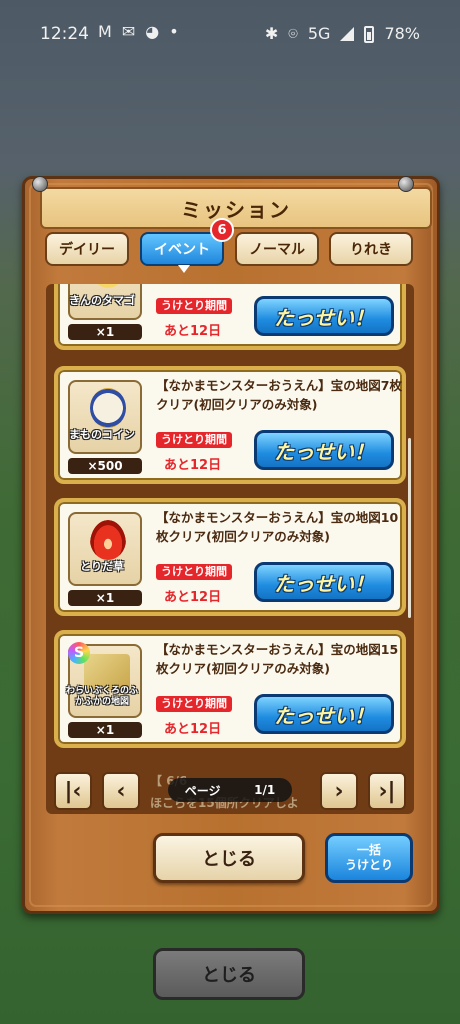  What do you see at coordinates (277, 527) in the screenshot?
I see `mission-description: 【なかまモンスターおうえん】宝の地図10枚クリア(初回クリアのみ対象)` at bounding box center [277, 527].